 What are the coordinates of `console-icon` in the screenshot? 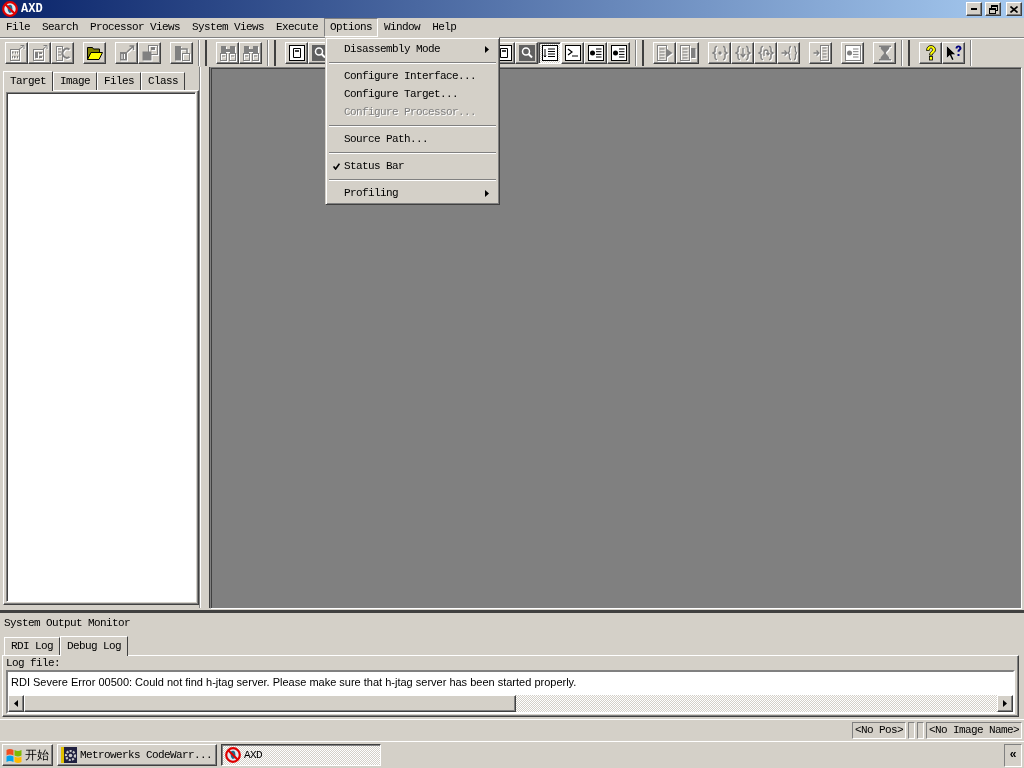 It's located at (572, 52).